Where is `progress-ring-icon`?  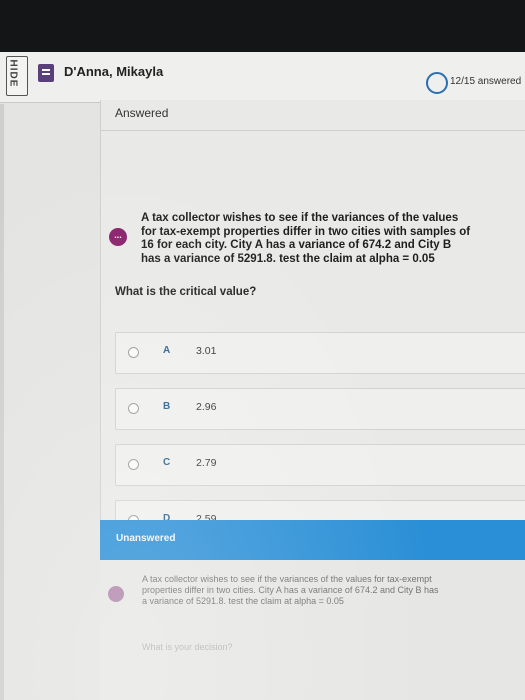
progress-ring-icon is located at coordinates (437, 83).